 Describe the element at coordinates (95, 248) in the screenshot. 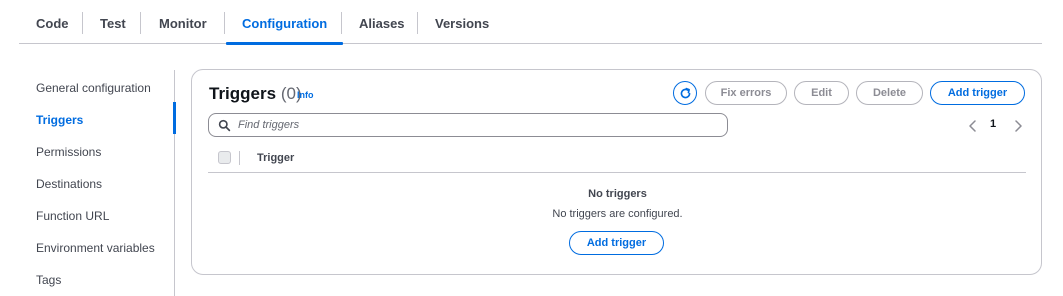

I see `sidenav-item-environment-variables: Environment variables` at that location.